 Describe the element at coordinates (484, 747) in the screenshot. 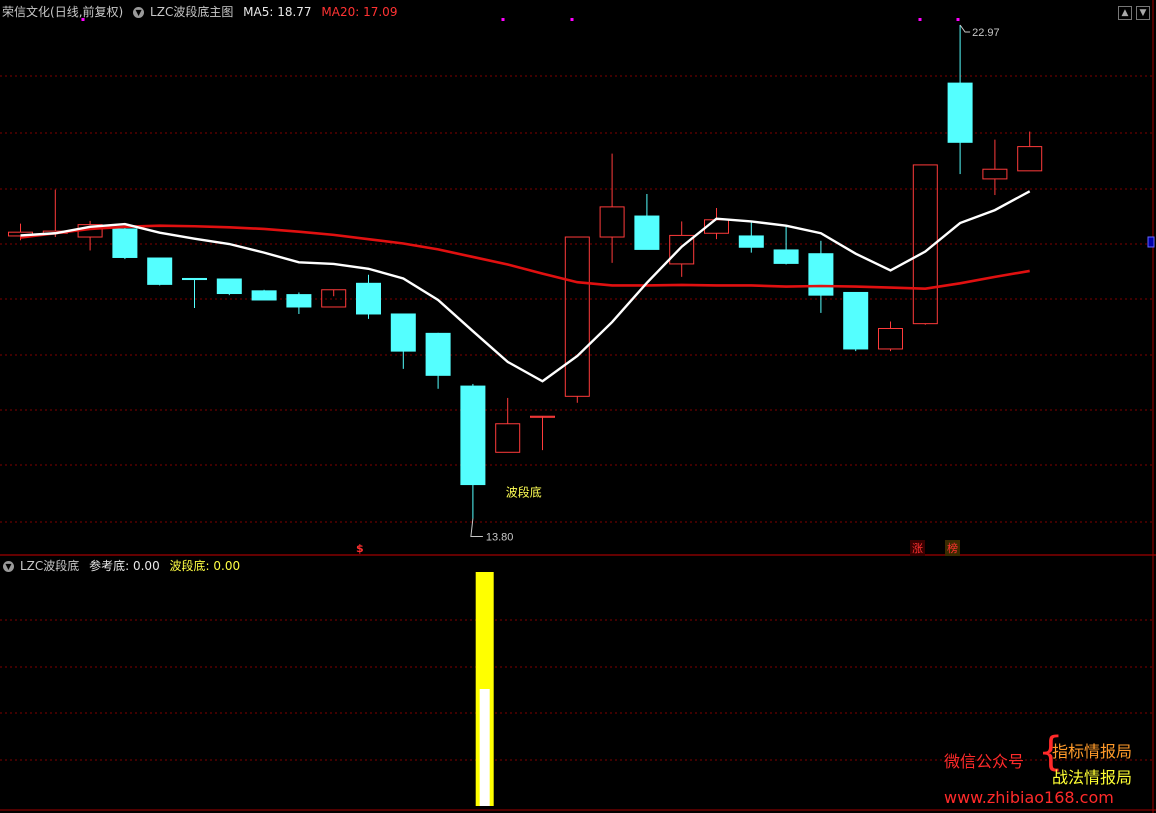

I see `ref-bottom-bar` at that location.